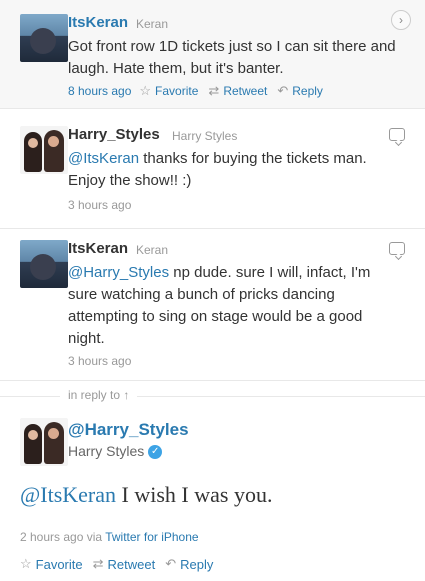  What do you see at coordinates (128, 430) in the screenshot?
I see `main-username: @Harry_Styles` at bounding box center [128, 430].